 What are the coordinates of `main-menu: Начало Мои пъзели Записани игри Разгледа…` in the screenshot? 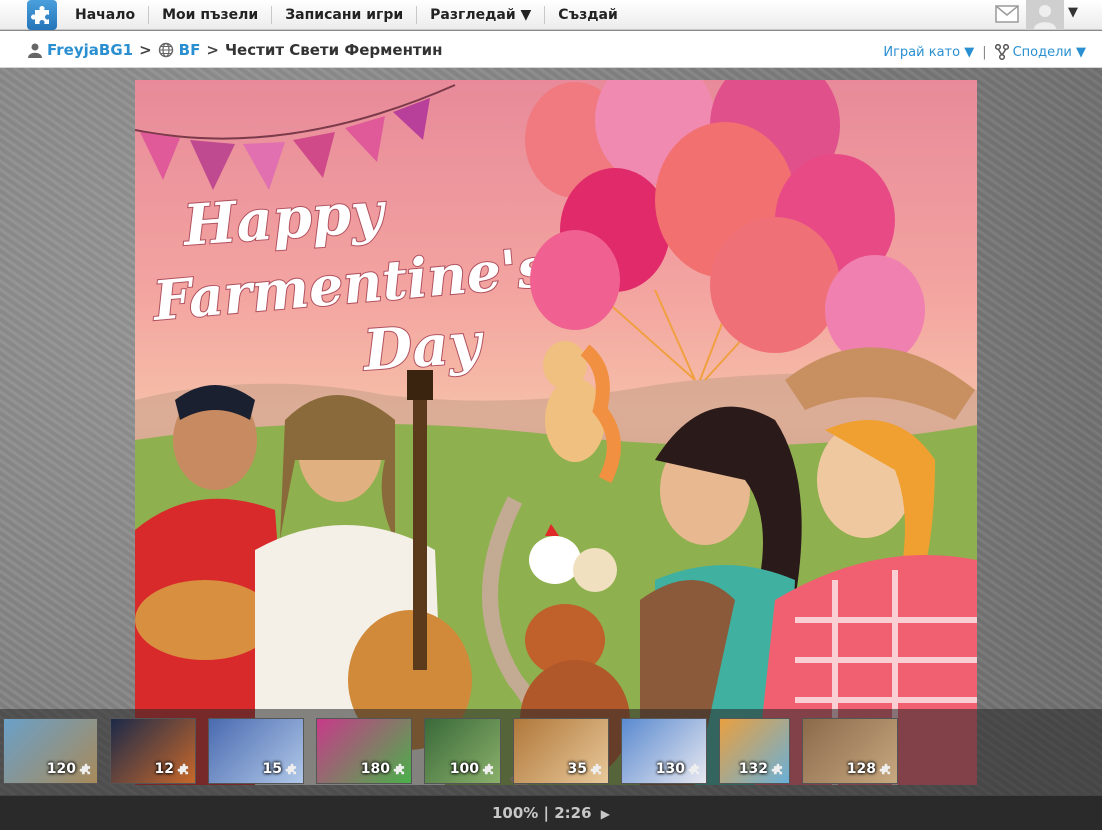 It's located at (346, 15).